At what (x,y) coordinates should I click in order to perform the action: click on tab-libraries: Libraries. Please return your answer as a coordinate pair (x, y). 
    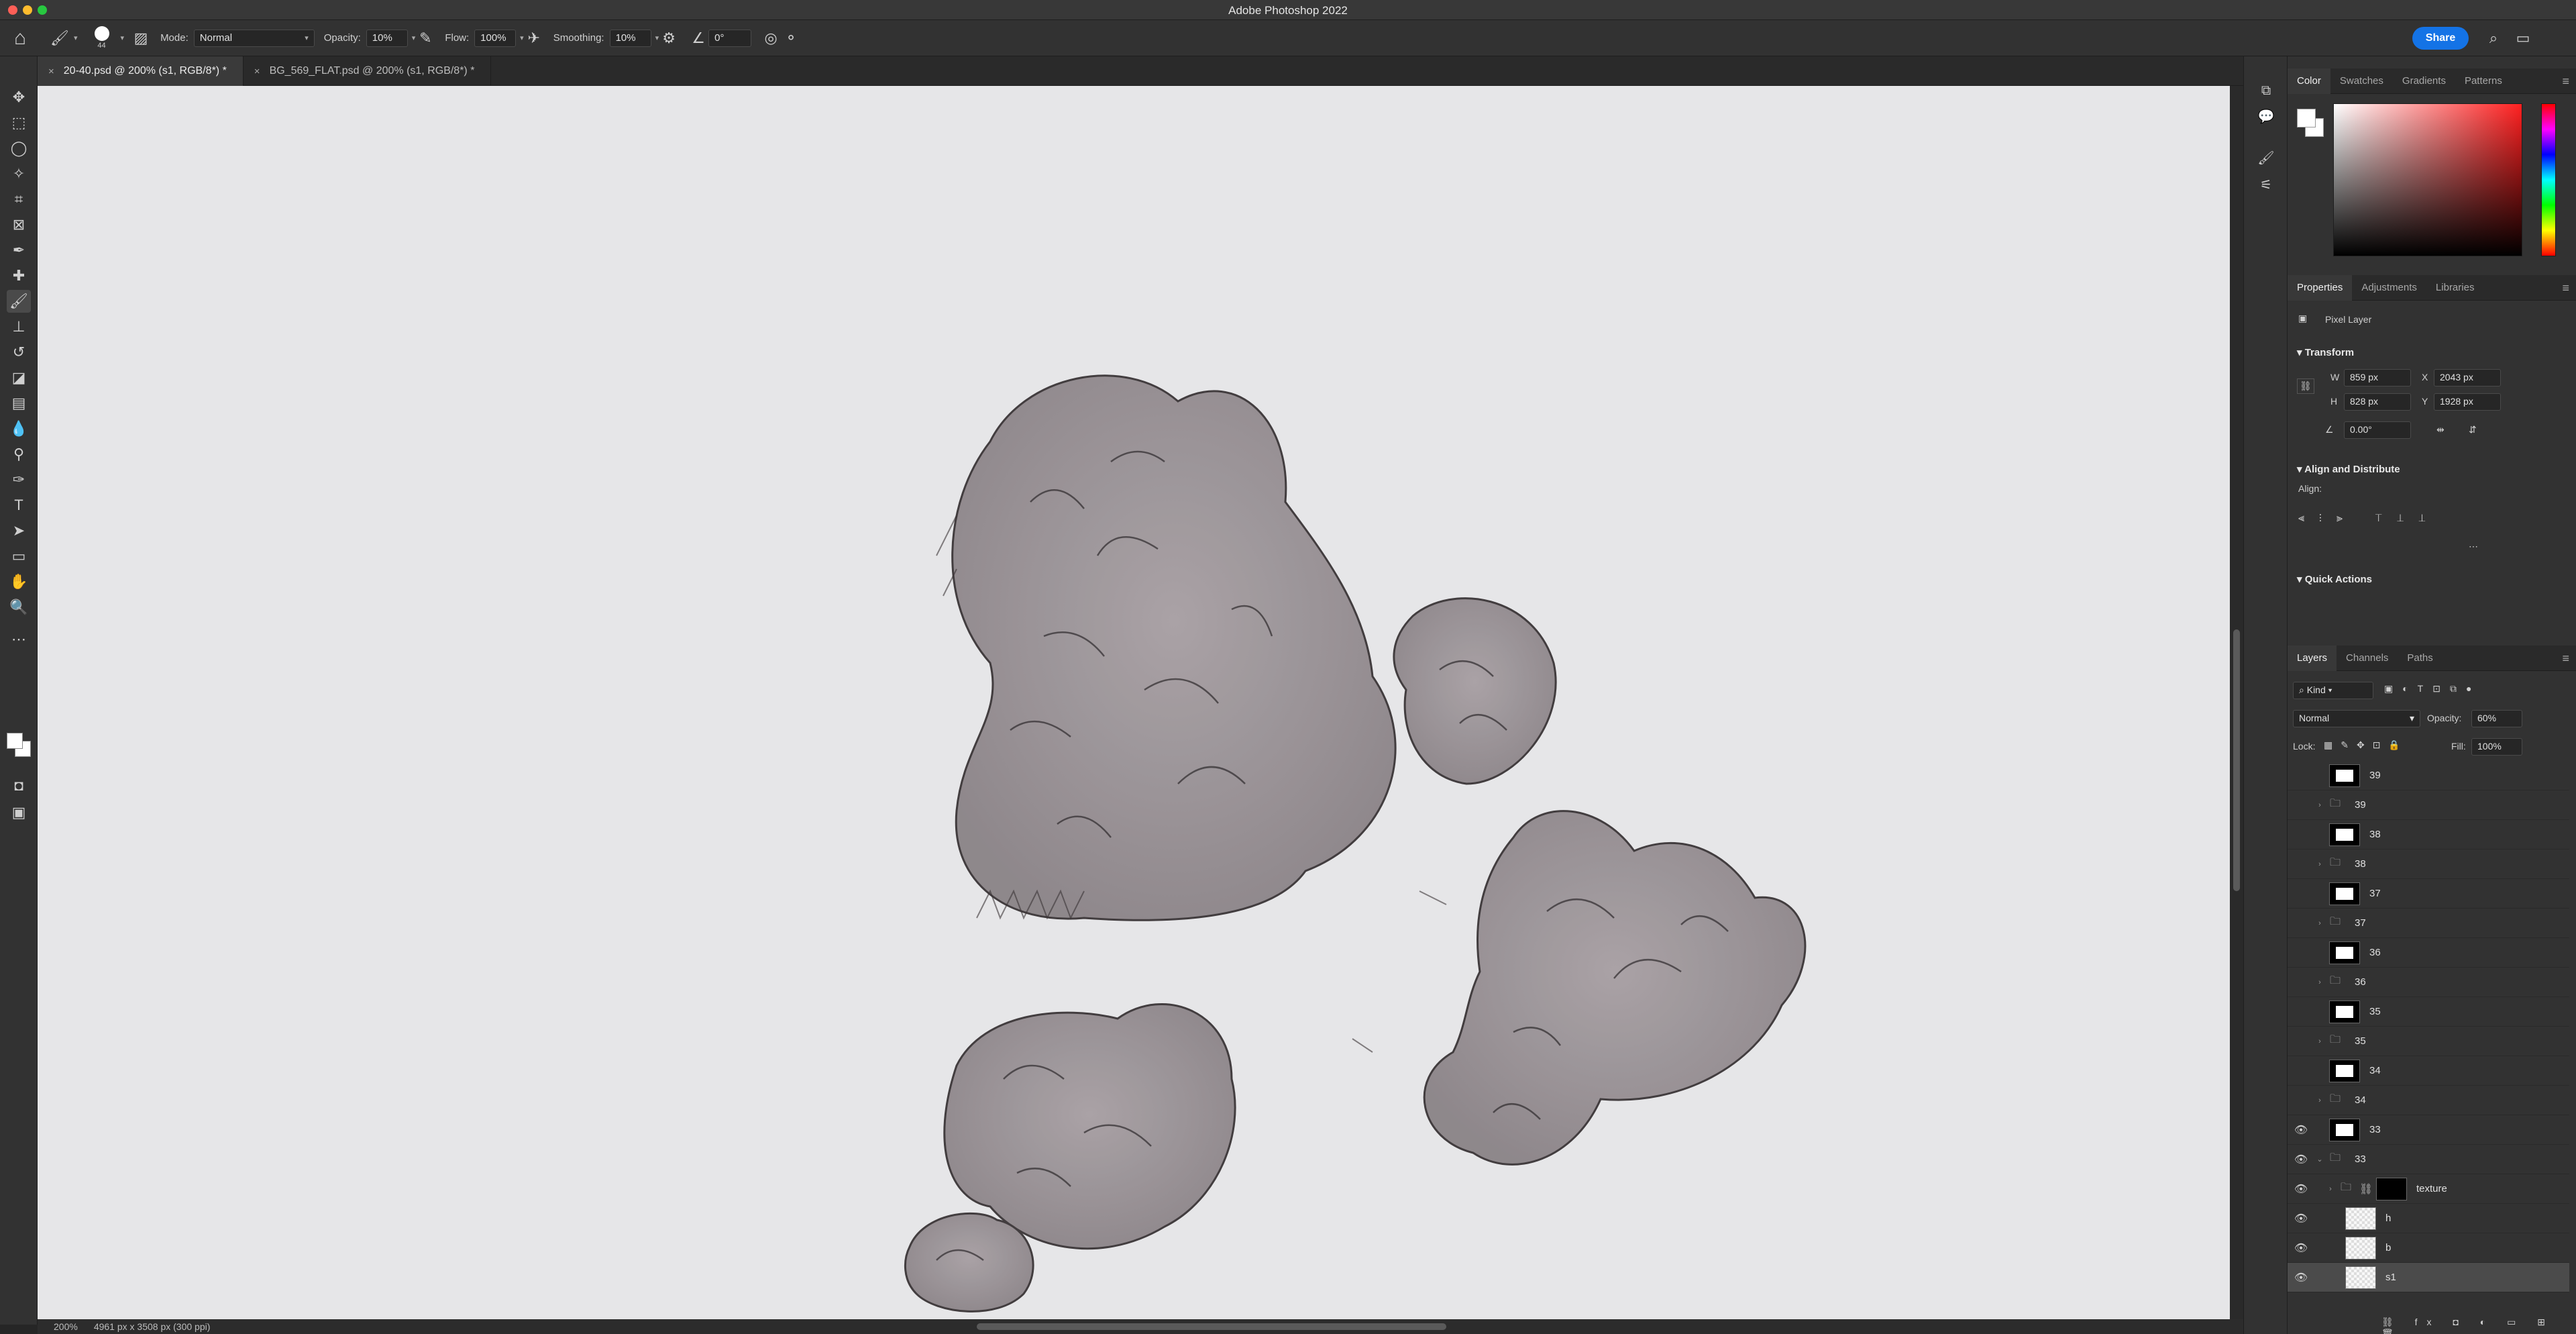
    Looking at the image, I should click on (2455, 288).